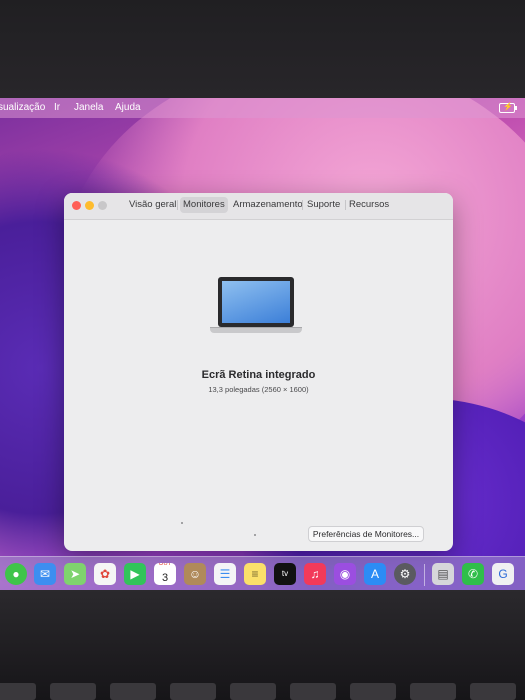 Image resolution: width=525 pixels, height=700 pixels. Describe the element at coordinates (128, 107) in the screenshot. I see `menu-help: Ajuda` at that location.